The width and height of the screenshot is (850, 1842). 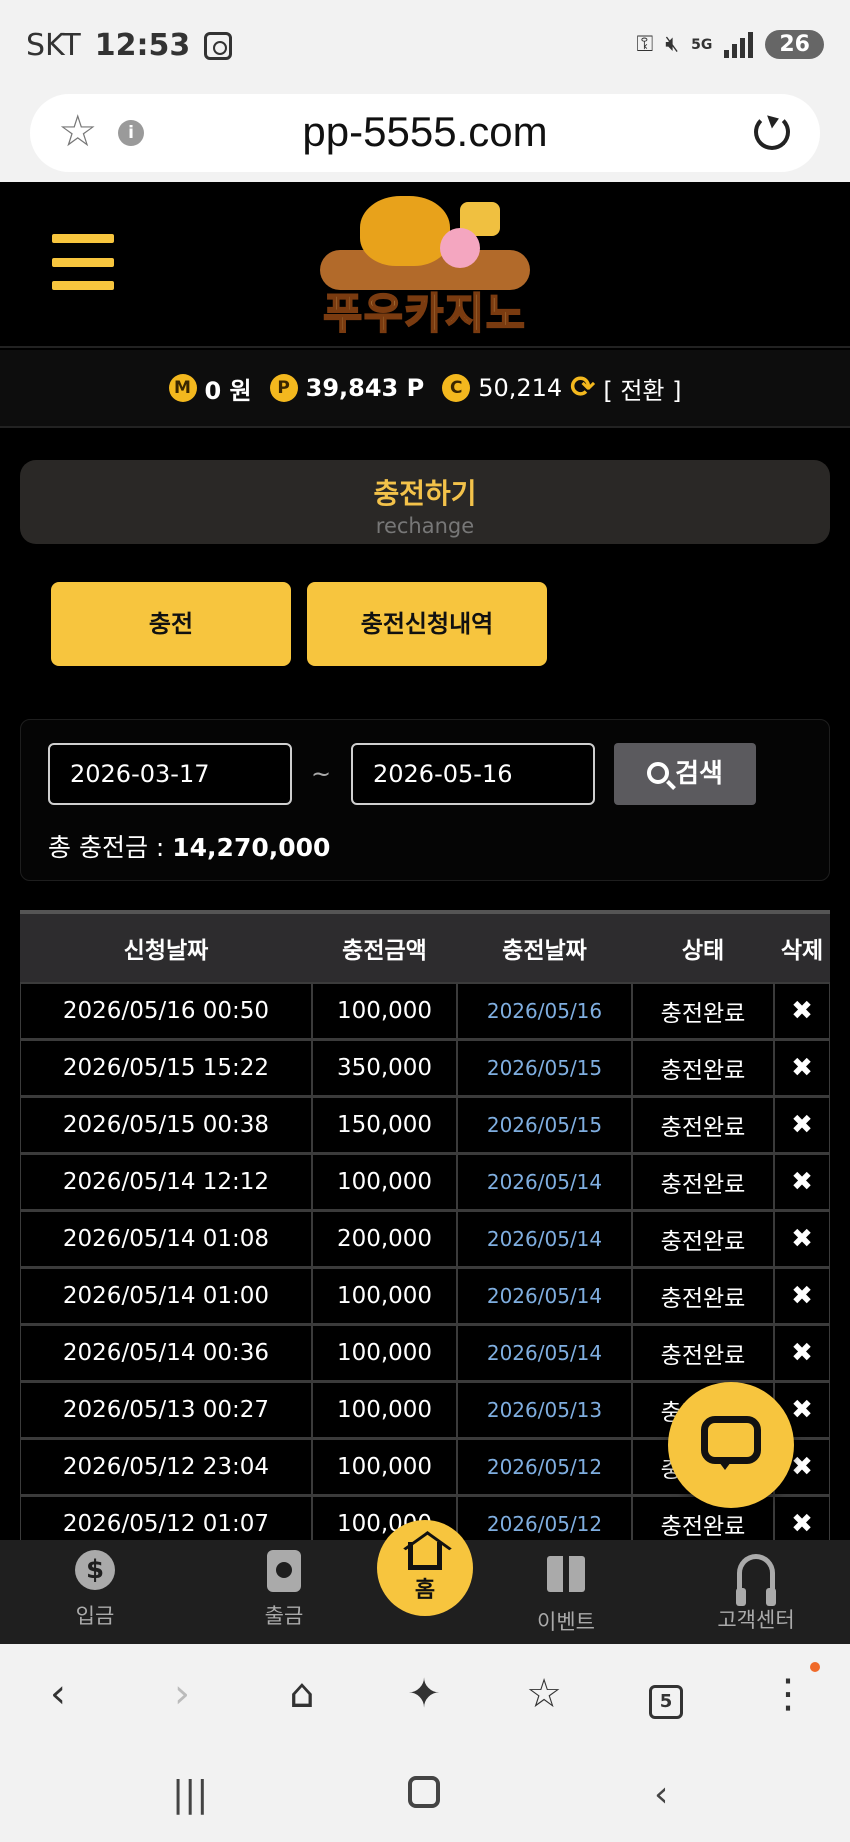 I want to click on table-row: 2026/05/14 01:00 100,000 2026/05/14 충전완료 ✖, so click(x=425, y=1295).